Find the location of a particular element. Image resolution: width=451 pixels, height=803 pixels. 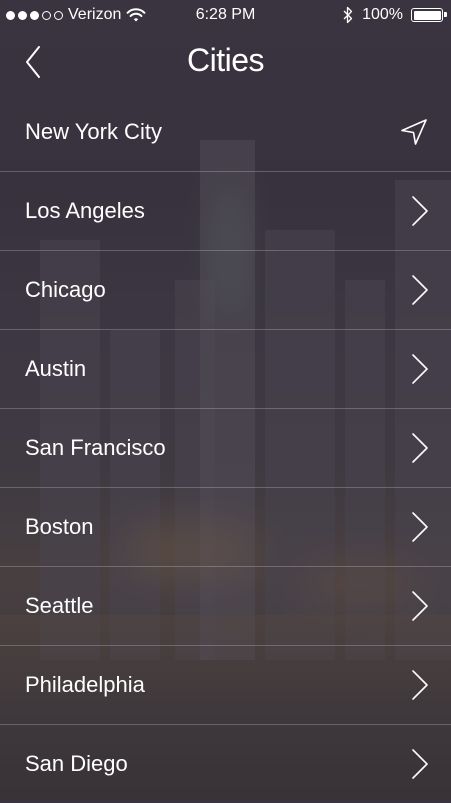

city-label: Philadelphia is located at coordinates (85, 684).